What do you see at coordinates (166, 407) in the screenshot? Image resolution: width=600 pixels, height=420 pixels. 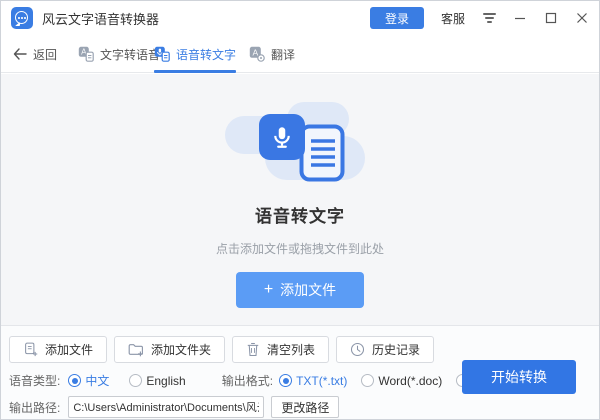 I see `output-path-input` at bounding box center [166, 407].